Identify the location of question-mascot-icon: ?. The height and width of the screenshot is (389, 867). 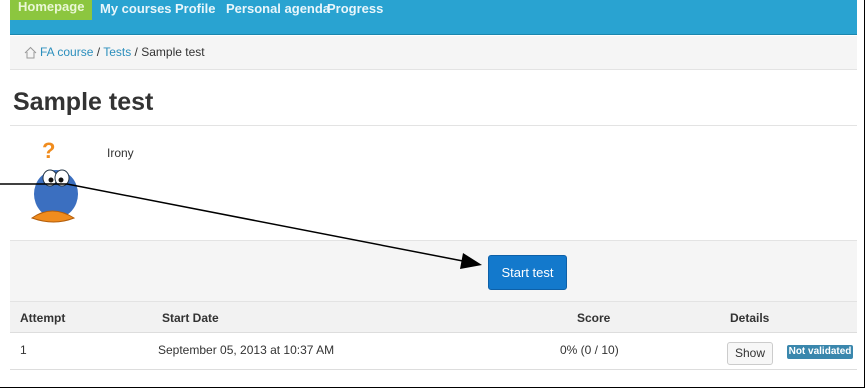
(54, 180).